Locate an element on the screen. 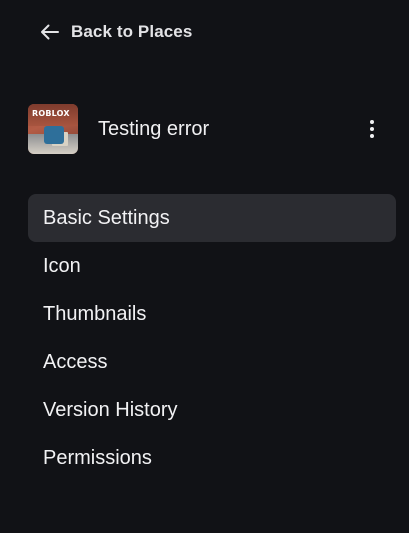 Image resolution: width=409 pixels, height=533 pixels. nav-item-basic-settings: Basic Settings is located at coordinates (212, 218).